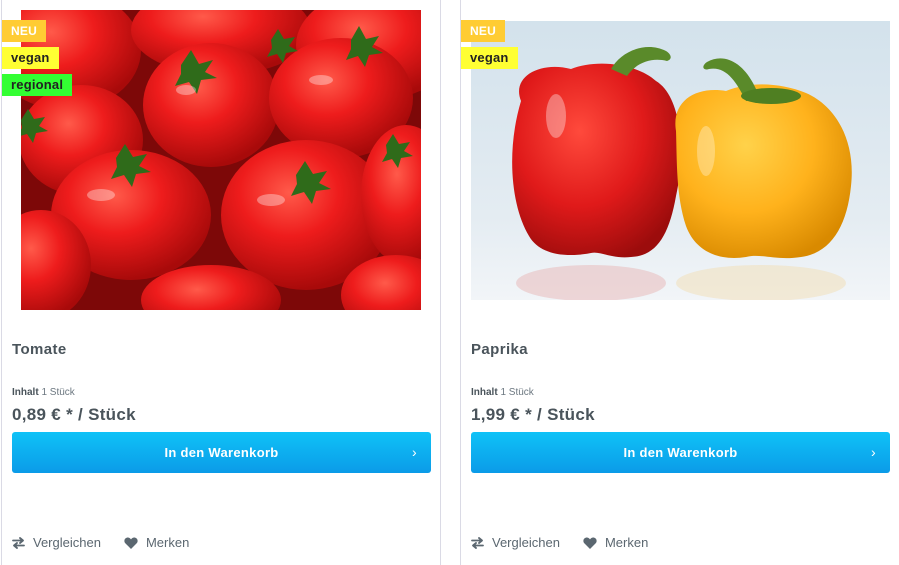 This screenshot has height=565, width=899. Describe the element at coordinates (37, 85) in the screenshot. I see `badge-regional: regional` at that location.